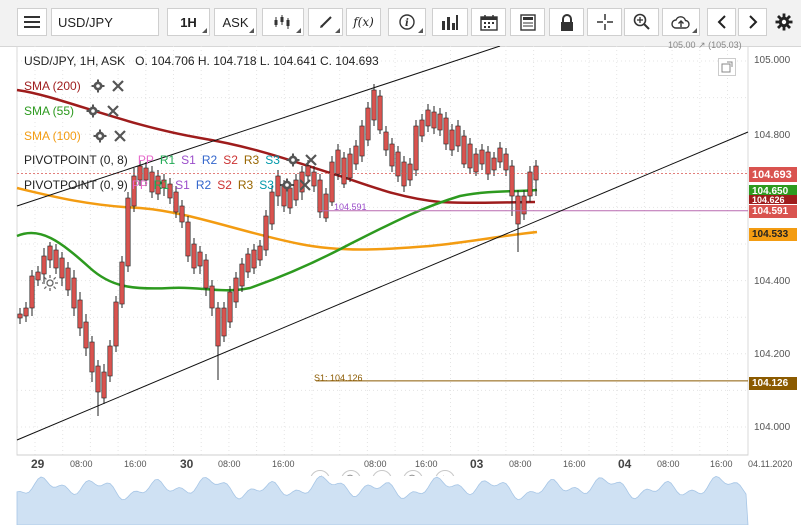 The image size is (801, 525). I want to click on time-label: 30, so click(187, 464).